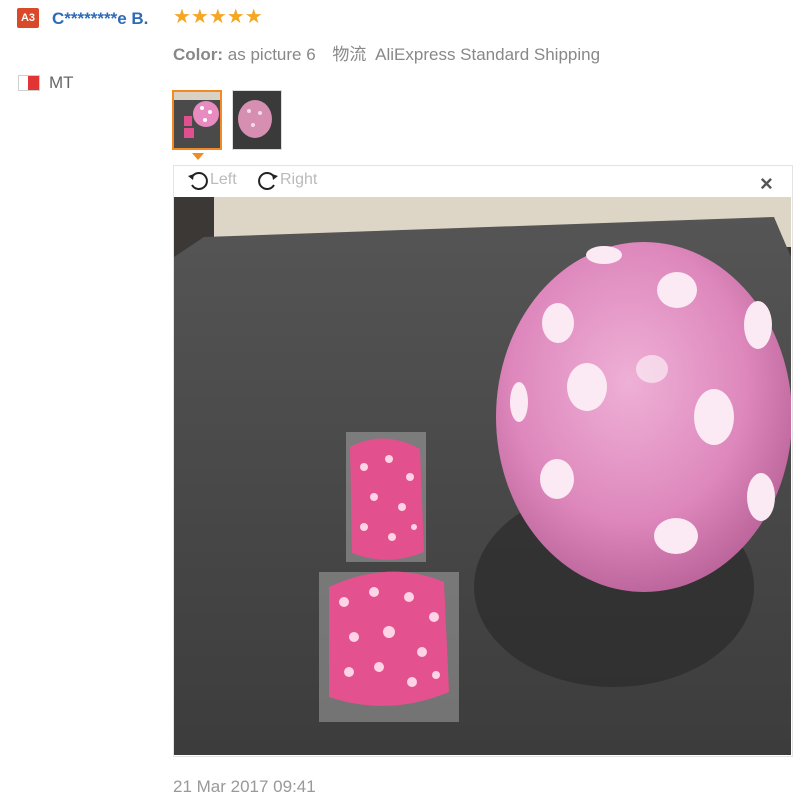  What do you see at coordinates (766, 184) in the screenshot?
I see `close-viewer-button: ×` at bounding box center [766, 184].